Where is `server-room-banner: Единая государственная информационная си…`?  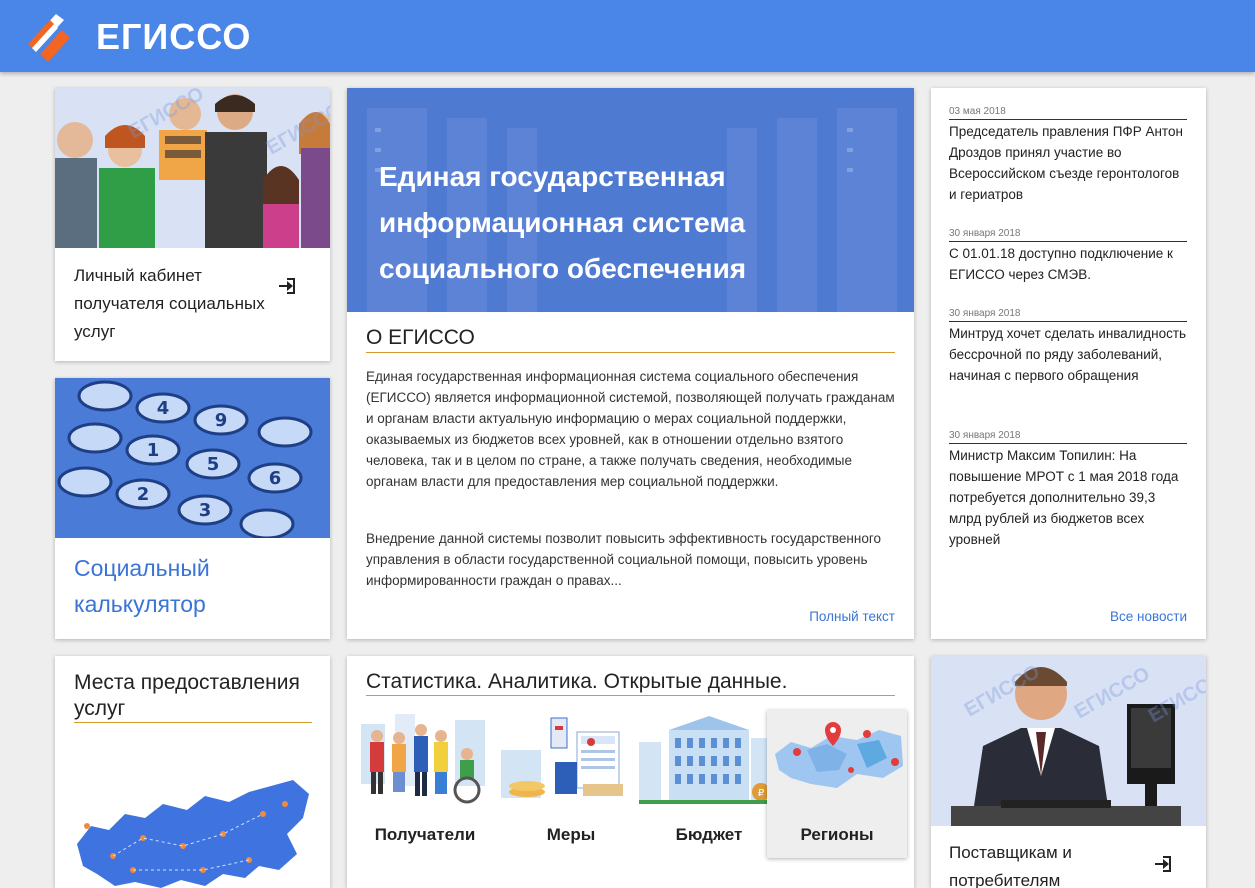 server-room-banner: Единая государственная информационная си… is located at coordinates (630, 200).